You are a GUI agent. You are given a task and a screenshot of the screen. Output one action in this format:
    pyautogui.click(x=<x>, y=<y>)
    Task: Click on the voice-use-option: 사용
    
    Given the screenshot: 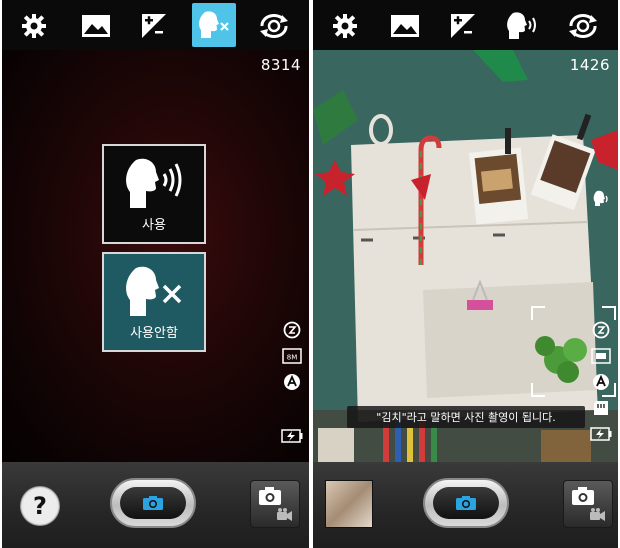 What is the action you would take?
    pyautogui.click(x=154, y=194)
    